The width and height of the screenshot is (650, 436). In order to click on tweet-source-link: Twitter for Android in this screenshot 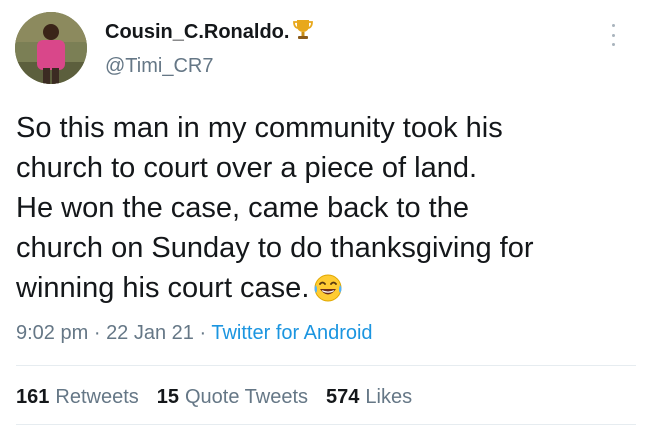, I will do `click(291, 333)`.